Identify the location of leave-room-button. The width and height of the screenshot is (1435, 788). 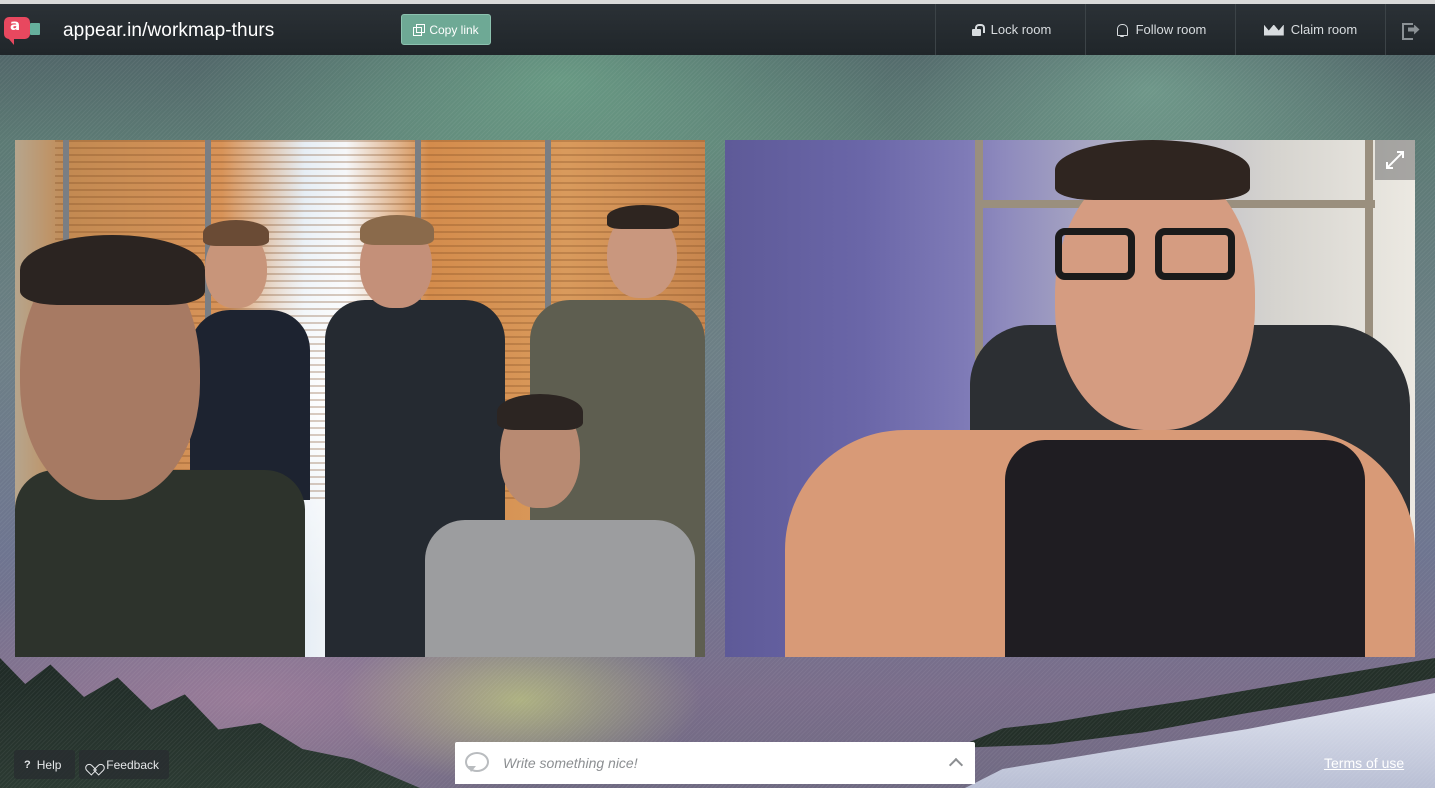
(1410, 29).